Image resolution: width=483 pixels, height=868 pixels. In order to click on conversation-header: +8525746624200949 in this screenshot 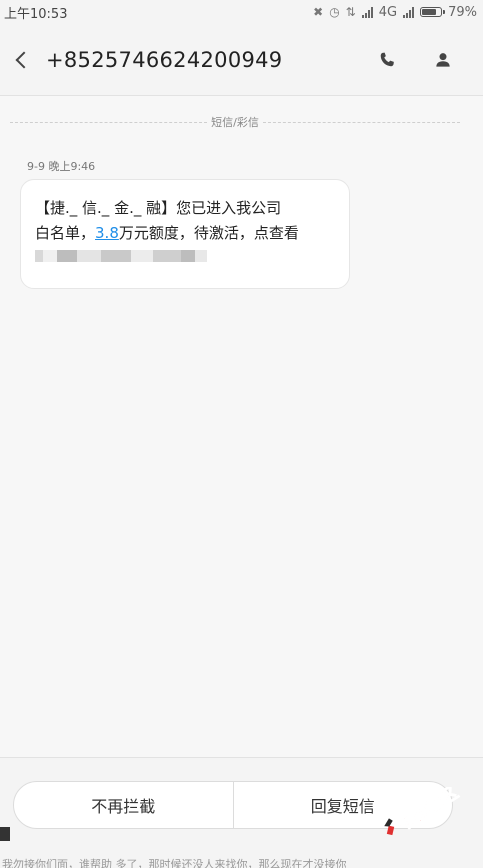, I will do `click(241, 60)`.